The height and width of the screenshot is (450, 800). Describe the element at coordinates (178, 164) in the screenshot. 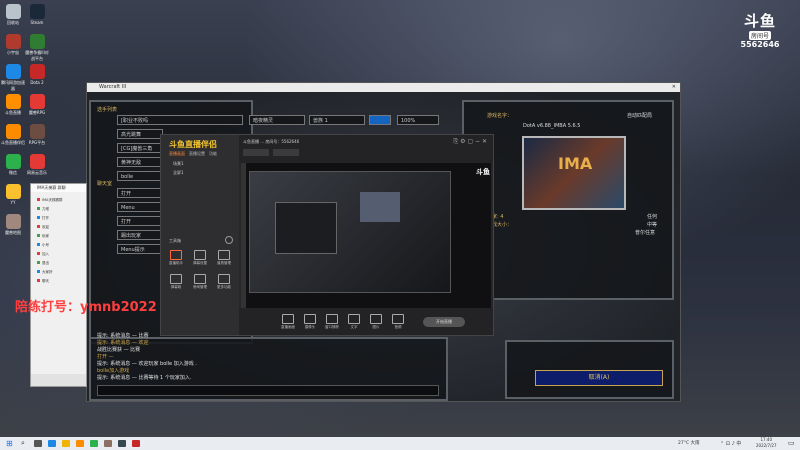

I see `scene-item: 场景1` at that location.